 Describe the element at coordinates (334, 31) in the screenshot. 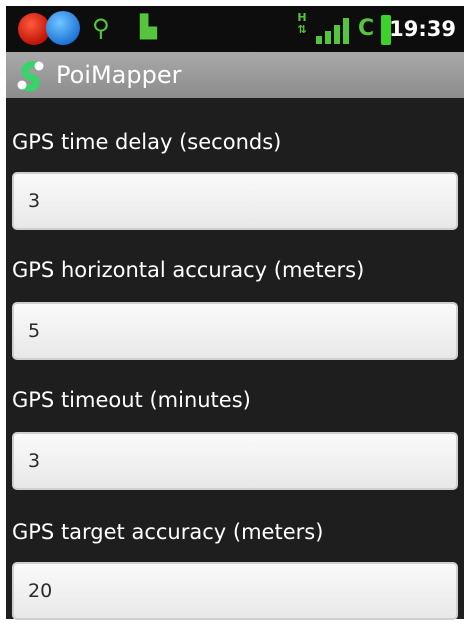

I see `signal-bars-icon` at that location.